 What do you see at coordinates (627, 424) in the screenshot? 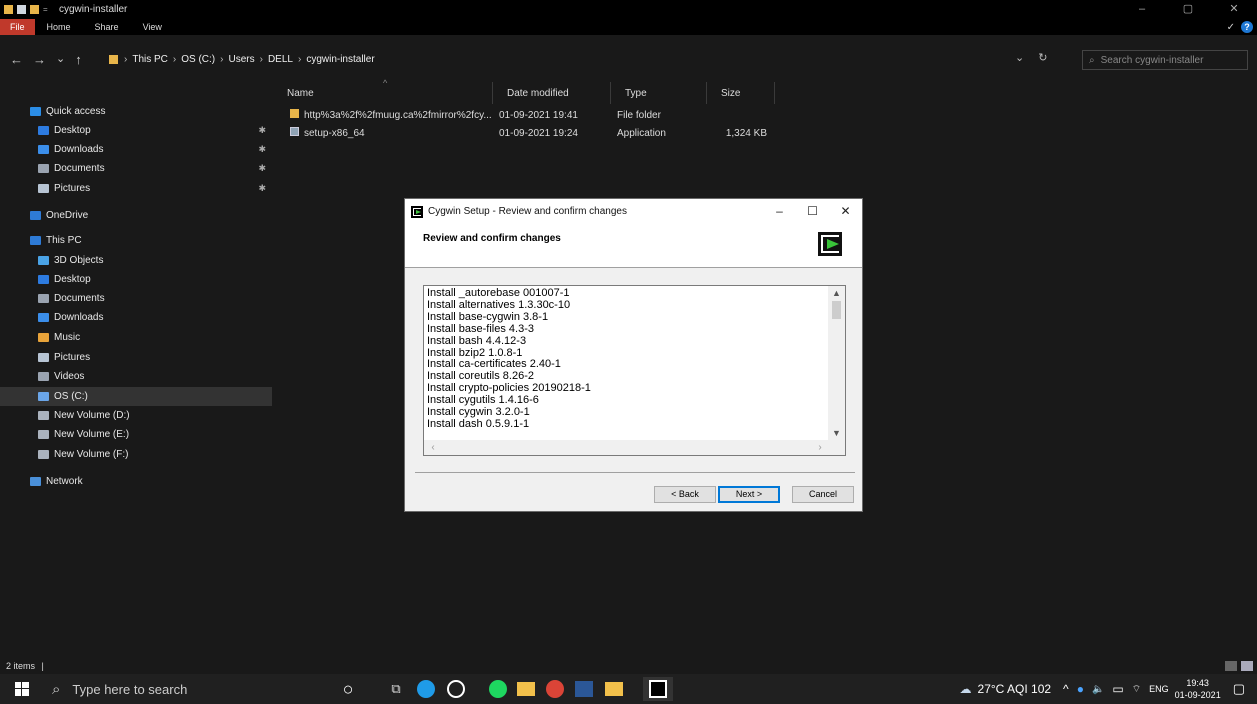
I see `change-list-item: Install dash 0.5.9.1-1` at bounding box center [627, 424].